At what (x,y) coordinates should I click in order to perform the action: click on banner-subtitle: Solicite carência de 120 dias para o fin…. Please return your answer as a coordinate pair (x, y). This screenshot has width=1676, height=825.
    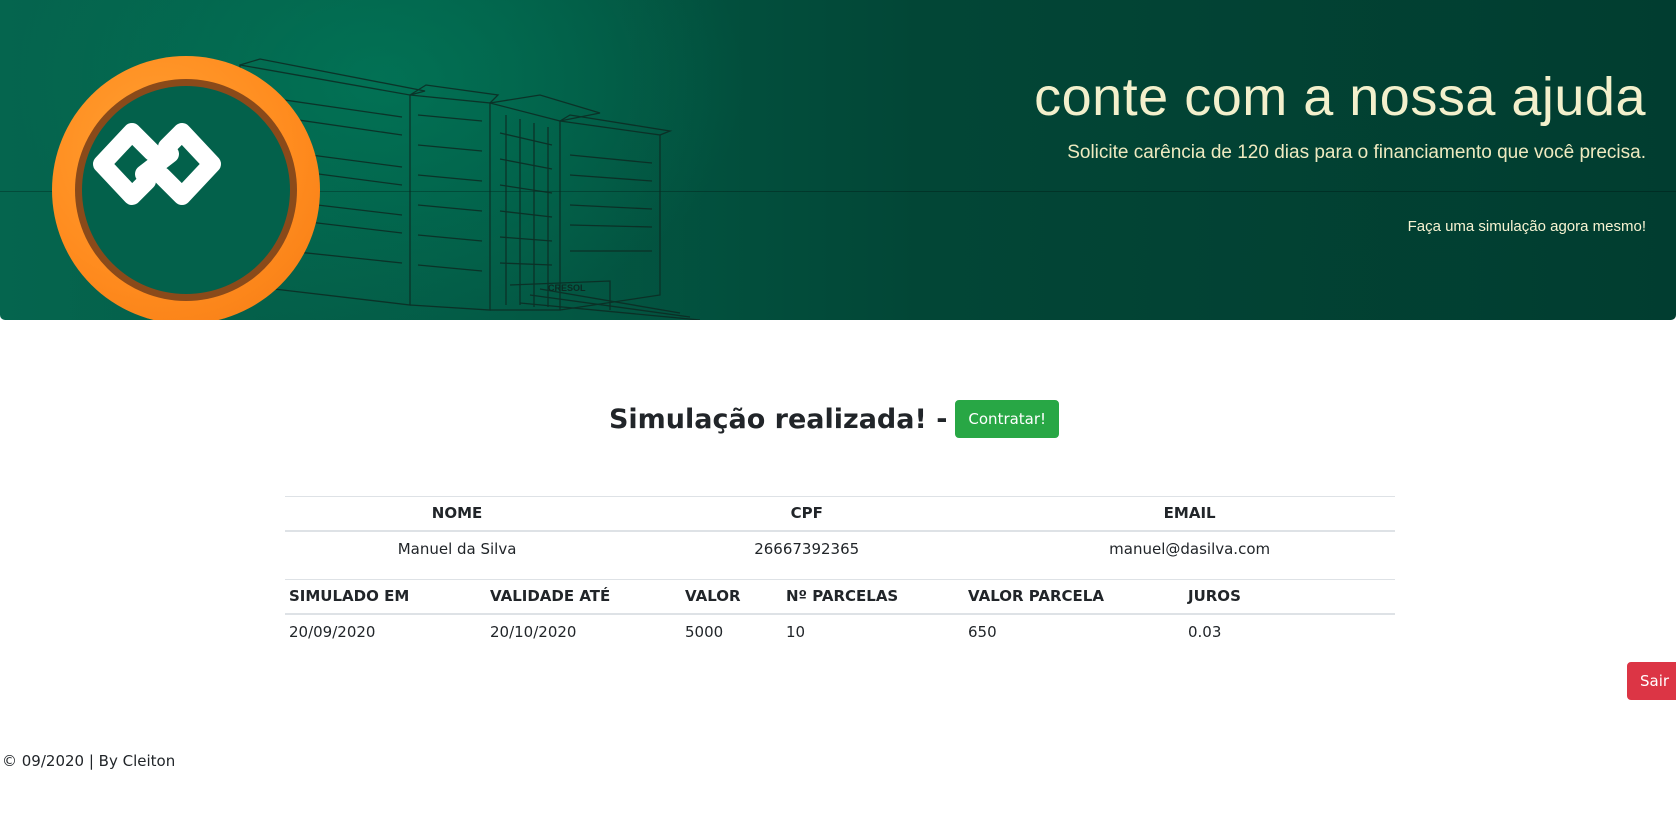
    Looking at the image, I should click on (1356, 152).